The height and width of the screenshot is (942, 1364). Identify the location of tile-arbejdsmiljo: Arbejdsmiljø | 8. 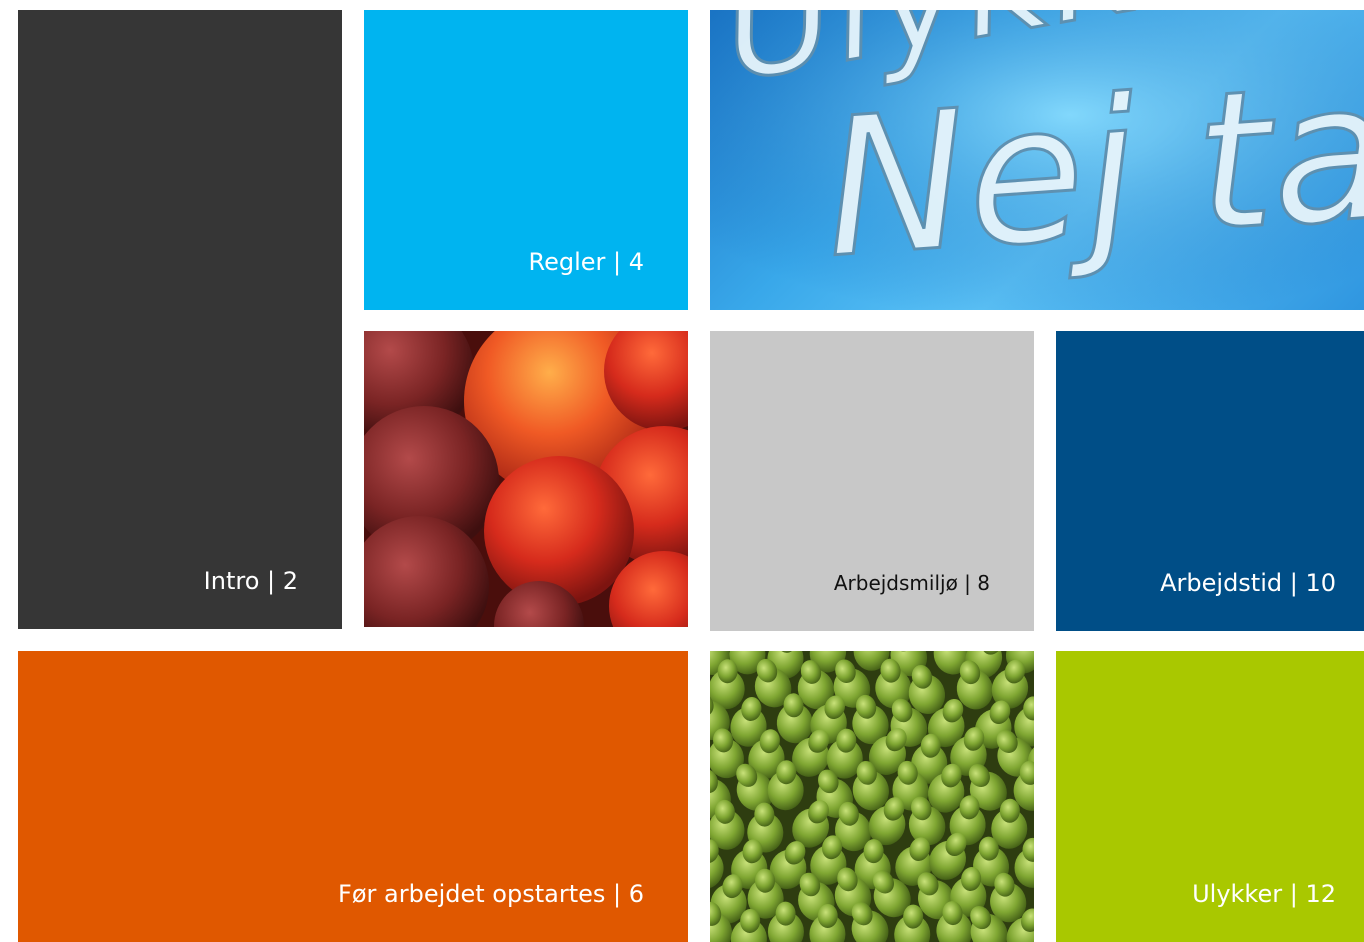
(872, 481).